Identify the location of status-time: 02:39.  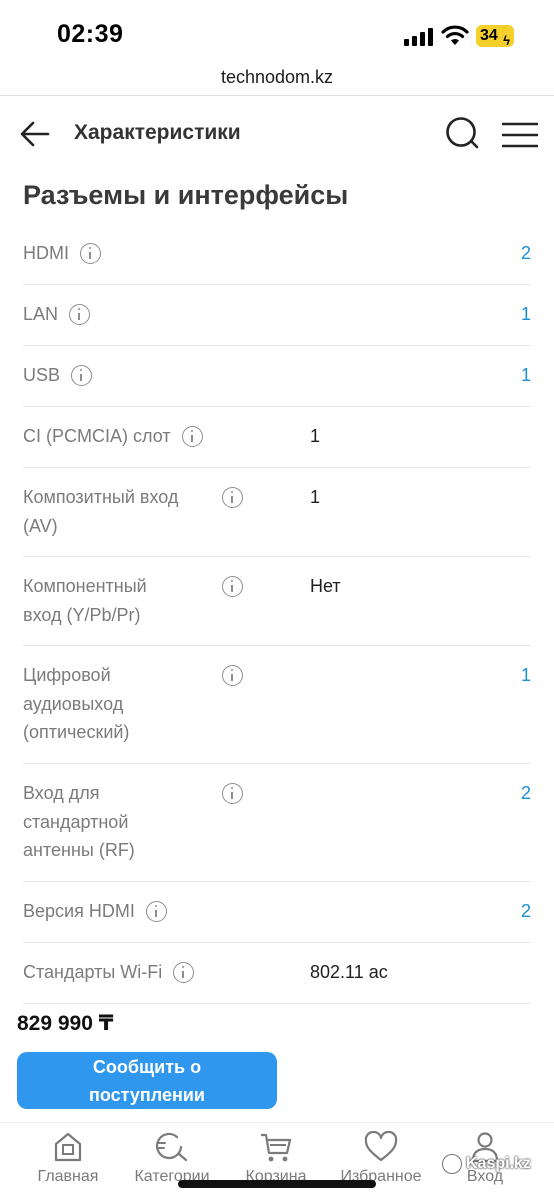
(90, 34).